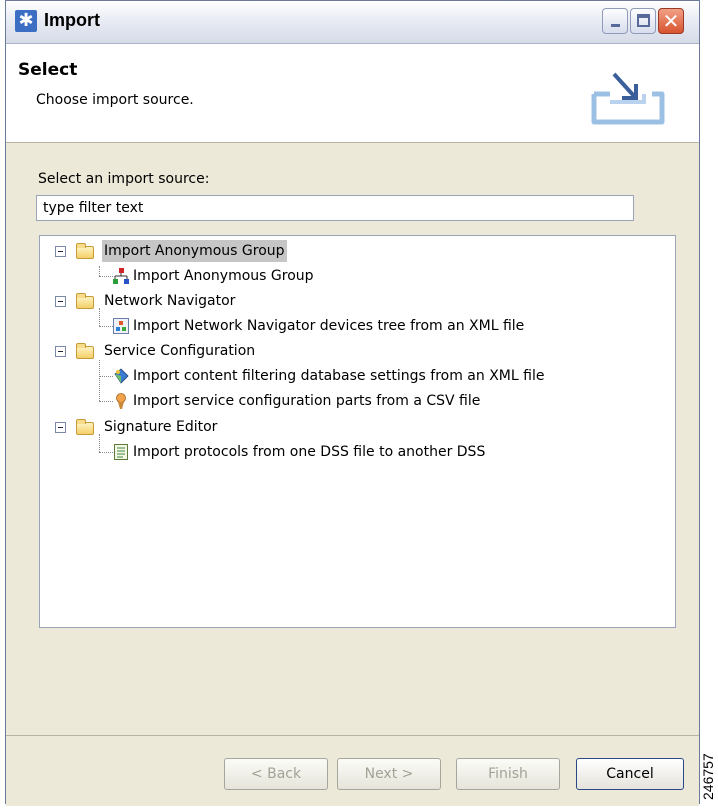 The image size is (718, 809). Describe the element at coordinates (340, 301) in the screenshot. I see `tree-group-row: Network Navigator` at that location.